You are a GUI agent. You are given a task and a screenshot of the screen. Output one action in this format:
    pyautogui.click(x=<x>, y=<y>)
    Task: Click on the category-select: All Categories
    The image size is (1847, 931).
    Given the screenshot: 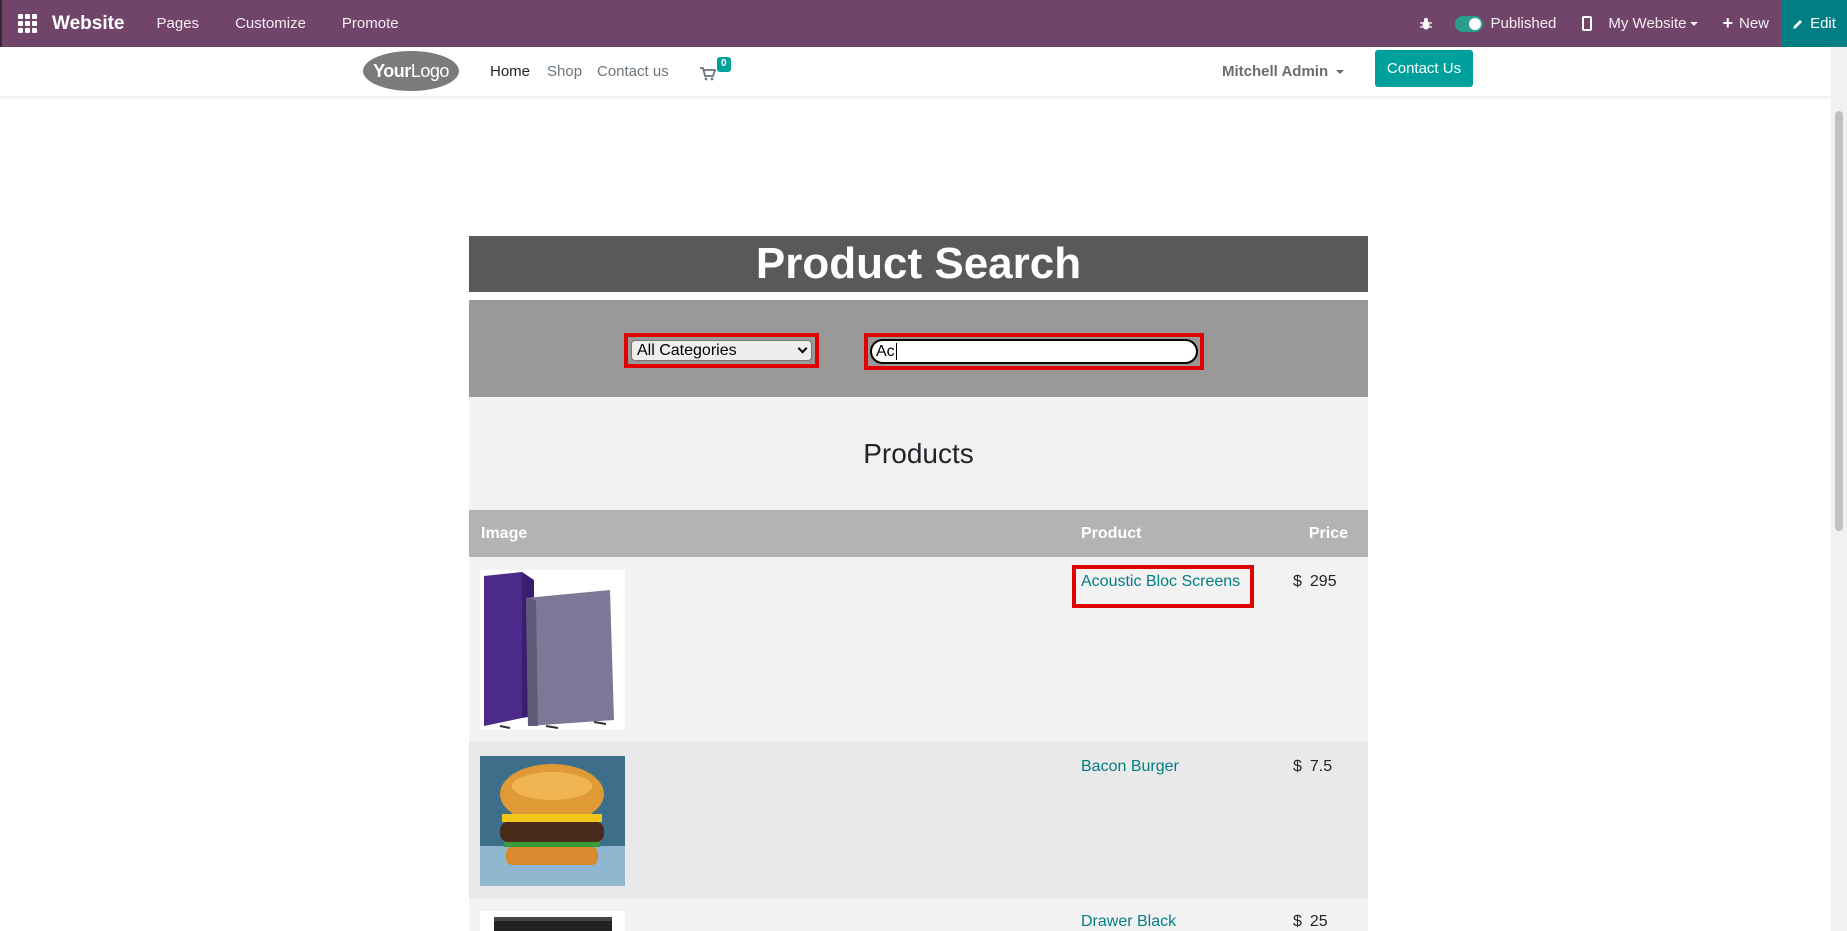 What is the action you would take?
    pyautogui.click(x=721, y=350)
    